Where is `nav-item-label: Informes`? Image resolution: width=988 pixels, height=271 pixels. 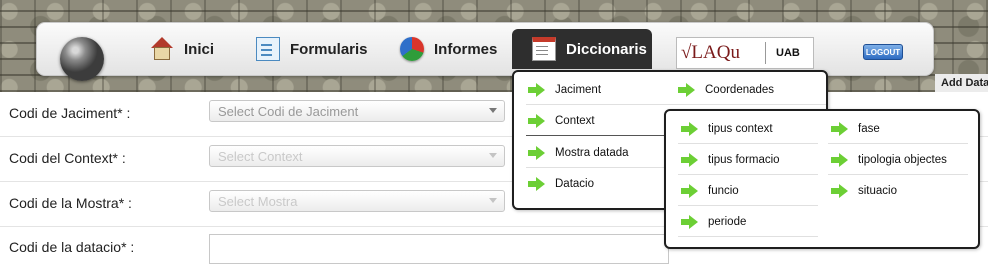
nav-item-label: Informes is located at coordinates (466, 49).